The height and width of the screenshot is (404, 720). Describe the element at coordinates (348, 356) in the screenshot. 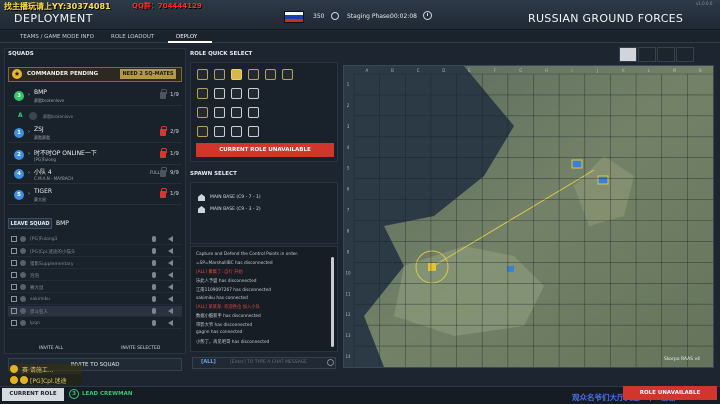

I see `grid-row-label: 14` at that location.